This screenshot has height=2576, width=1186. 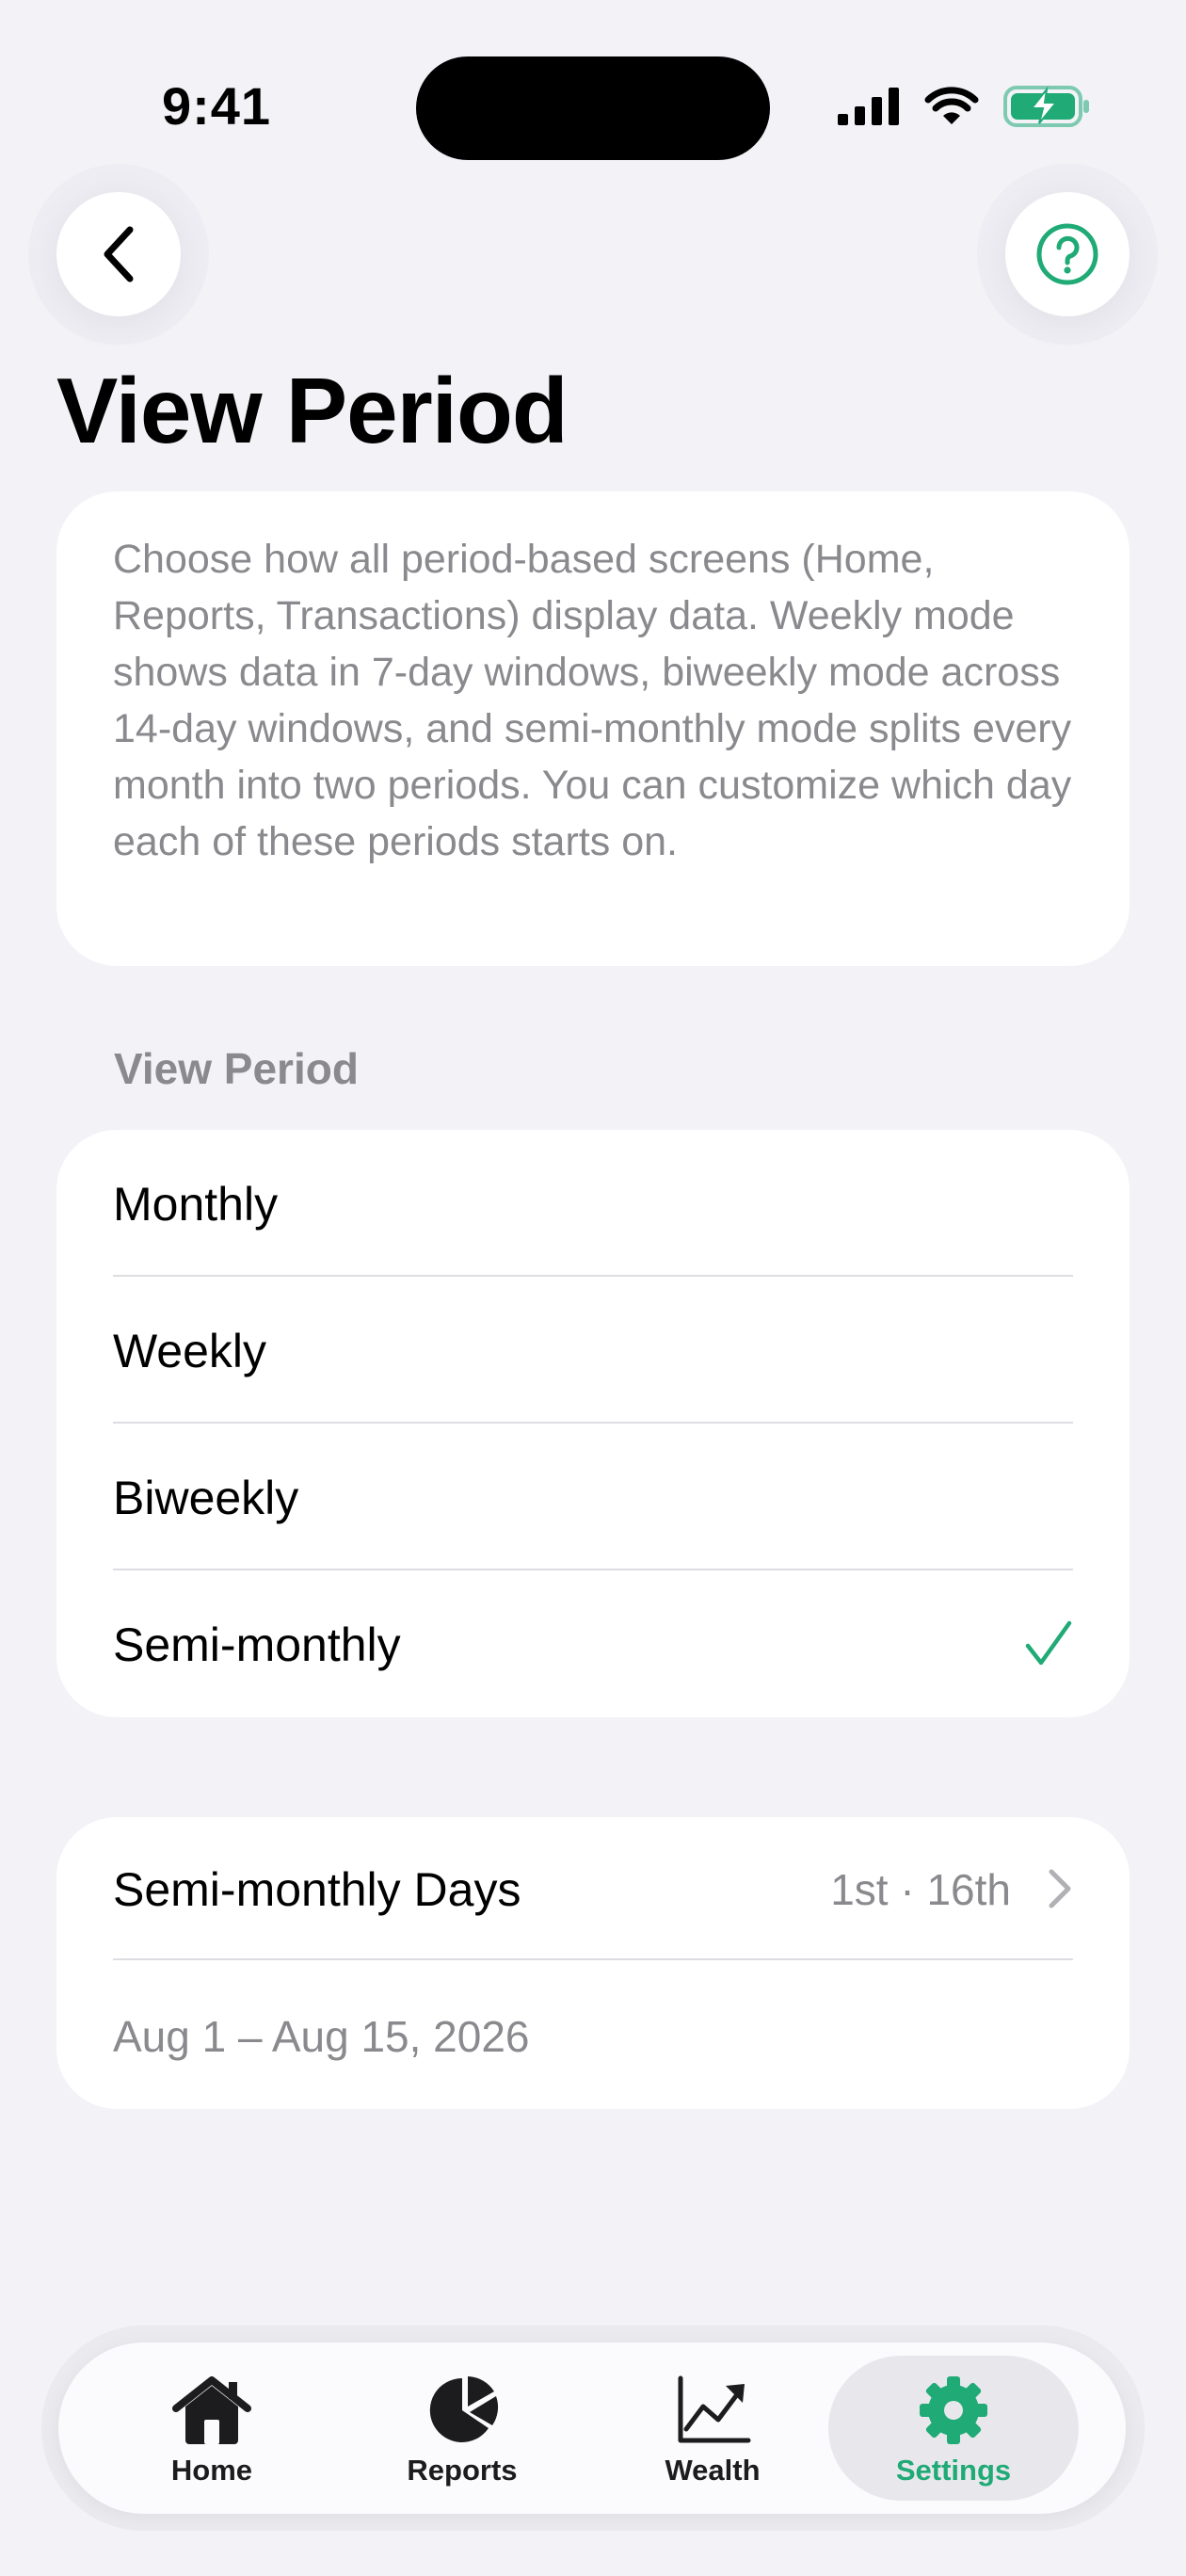 I want to click on status-time: 9:41, so click(x=216, y=106).